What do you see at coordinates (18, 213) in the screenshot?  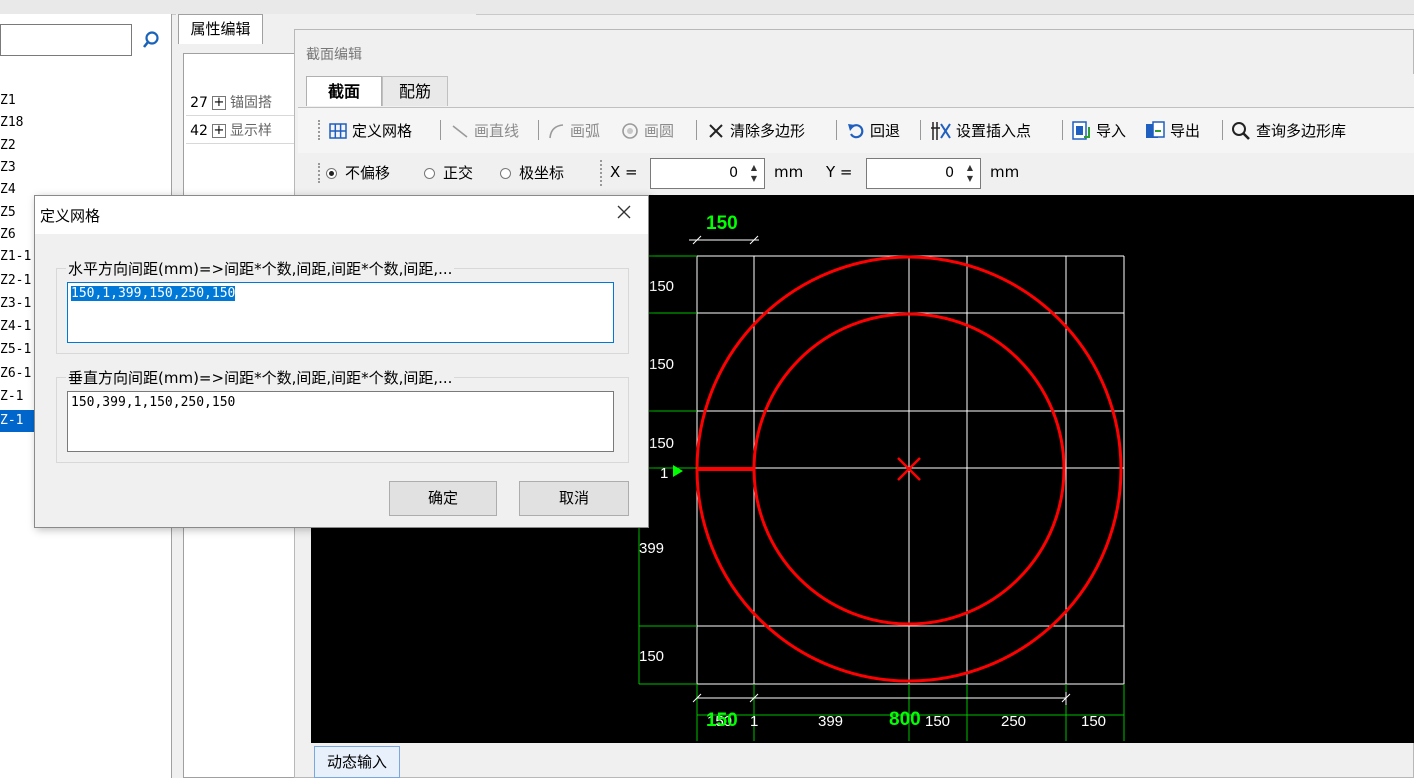 I see `tree-item: Z5` at bounding box center [18, 213].